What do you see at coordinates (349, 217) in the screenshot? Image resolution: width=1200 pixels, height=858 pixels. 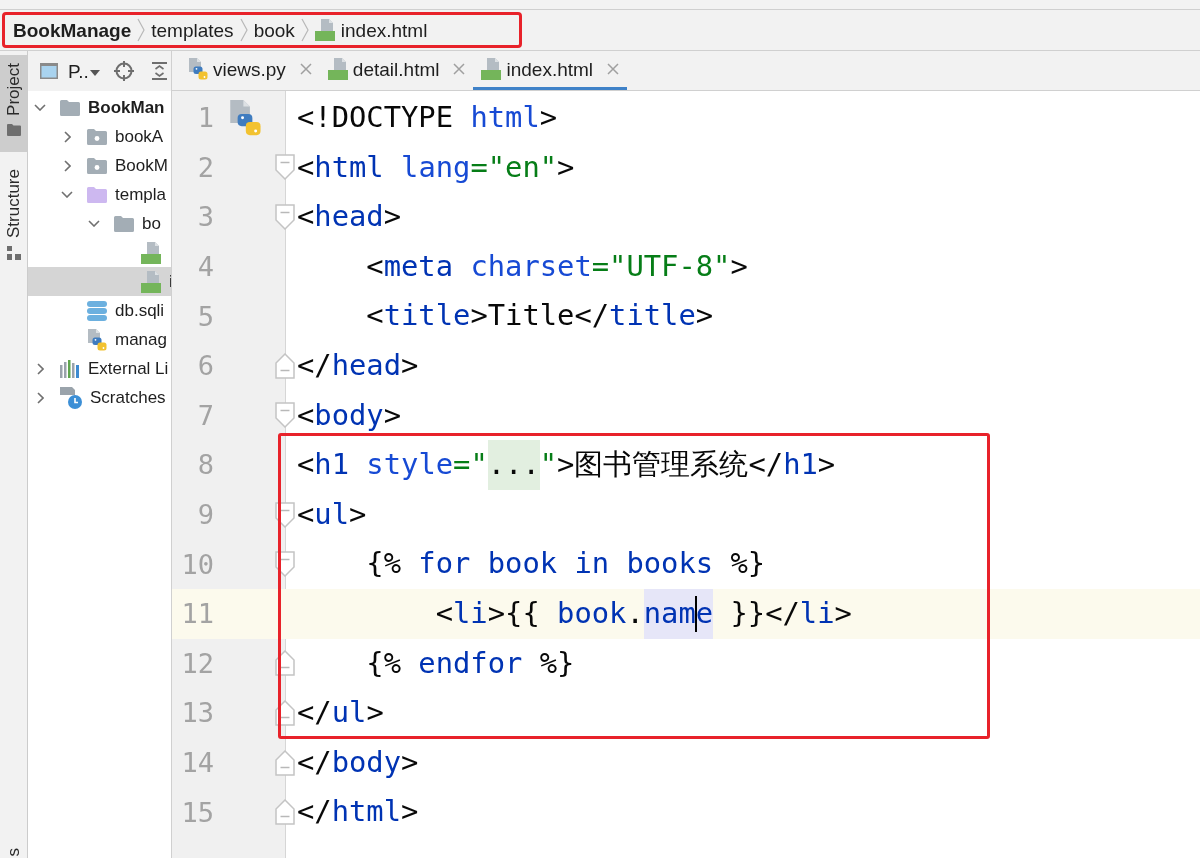 I see `code-line: <head>` at bounding box center [349, 217].